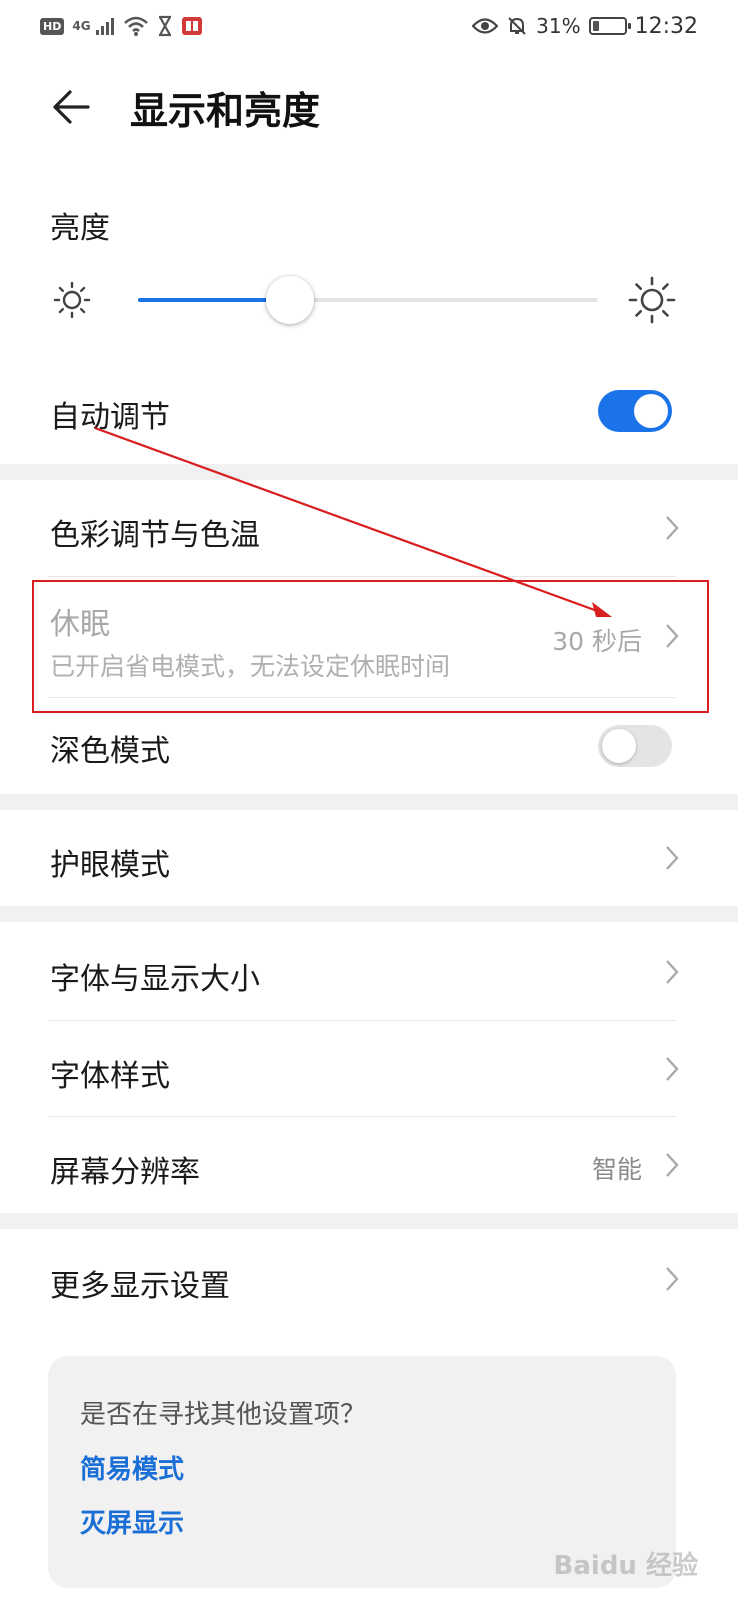  I want to click on network-type: 4G, so click(81, 26).